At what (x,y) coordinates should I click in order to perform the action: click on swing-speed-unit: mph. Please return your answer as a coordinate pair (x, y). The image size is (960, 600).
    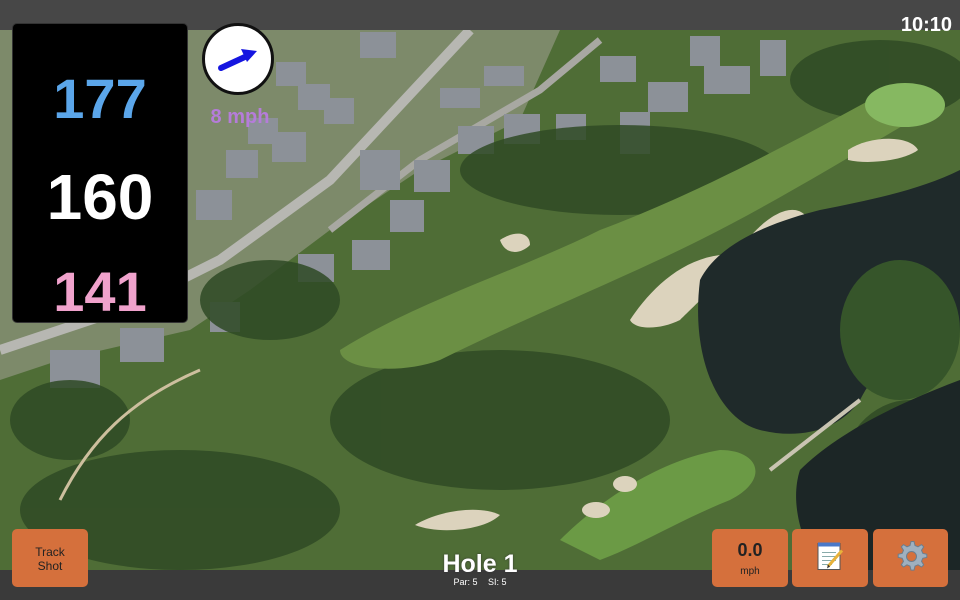
    Looking at the image, I should click on (750, 571).